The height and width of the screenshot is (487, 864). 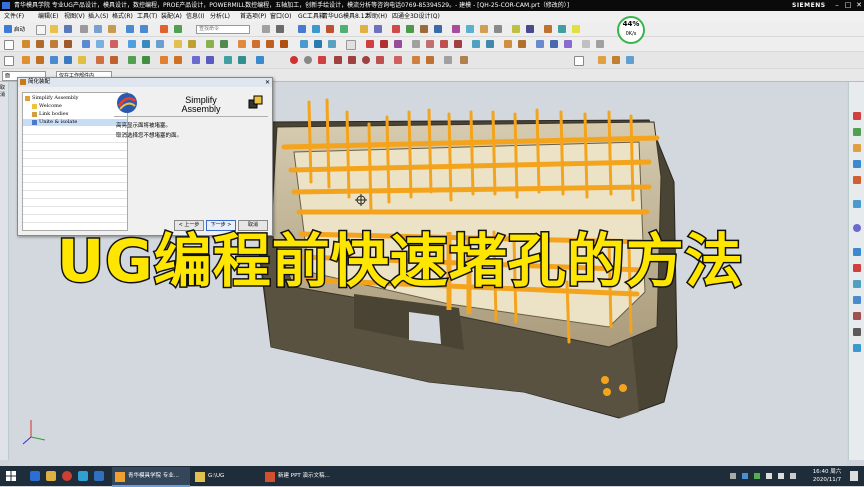 I want to click on copy-icon, so click(x=98, y=29).